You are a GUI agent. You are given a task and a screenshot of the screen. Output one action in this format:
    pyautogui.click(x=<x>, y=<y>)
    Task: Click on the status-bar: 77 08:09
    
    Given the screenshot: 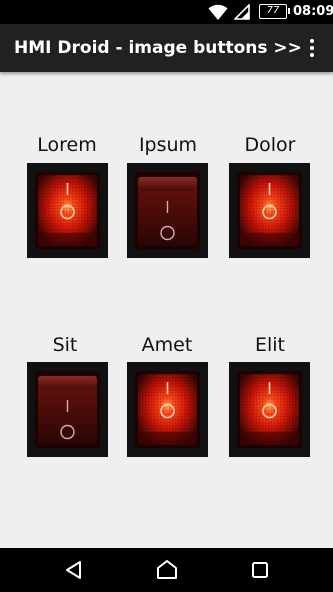 What is the action you would take?
    pyautogui.click(x=166, y=12)
    